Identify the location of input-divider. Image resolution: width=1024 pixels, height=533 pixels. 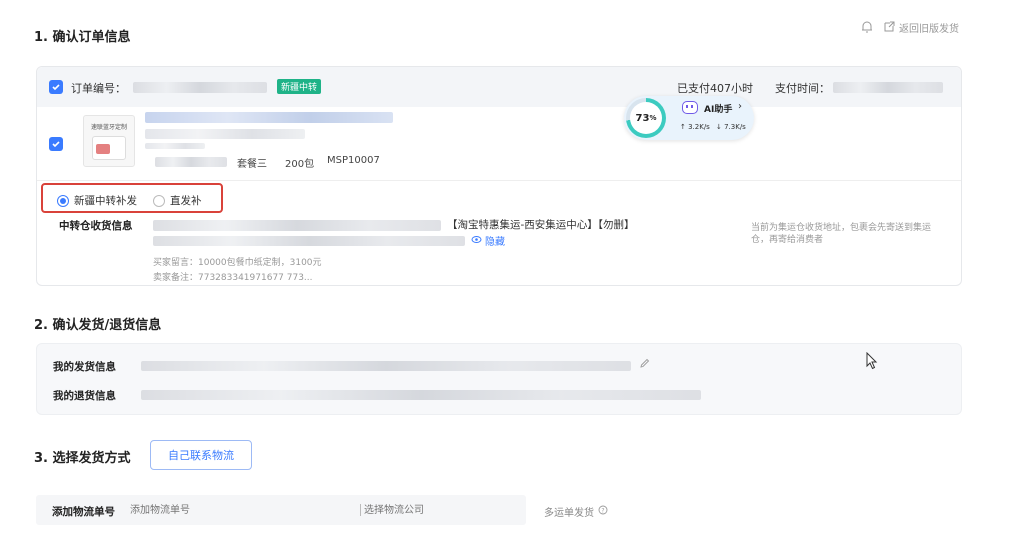
(360, 510).